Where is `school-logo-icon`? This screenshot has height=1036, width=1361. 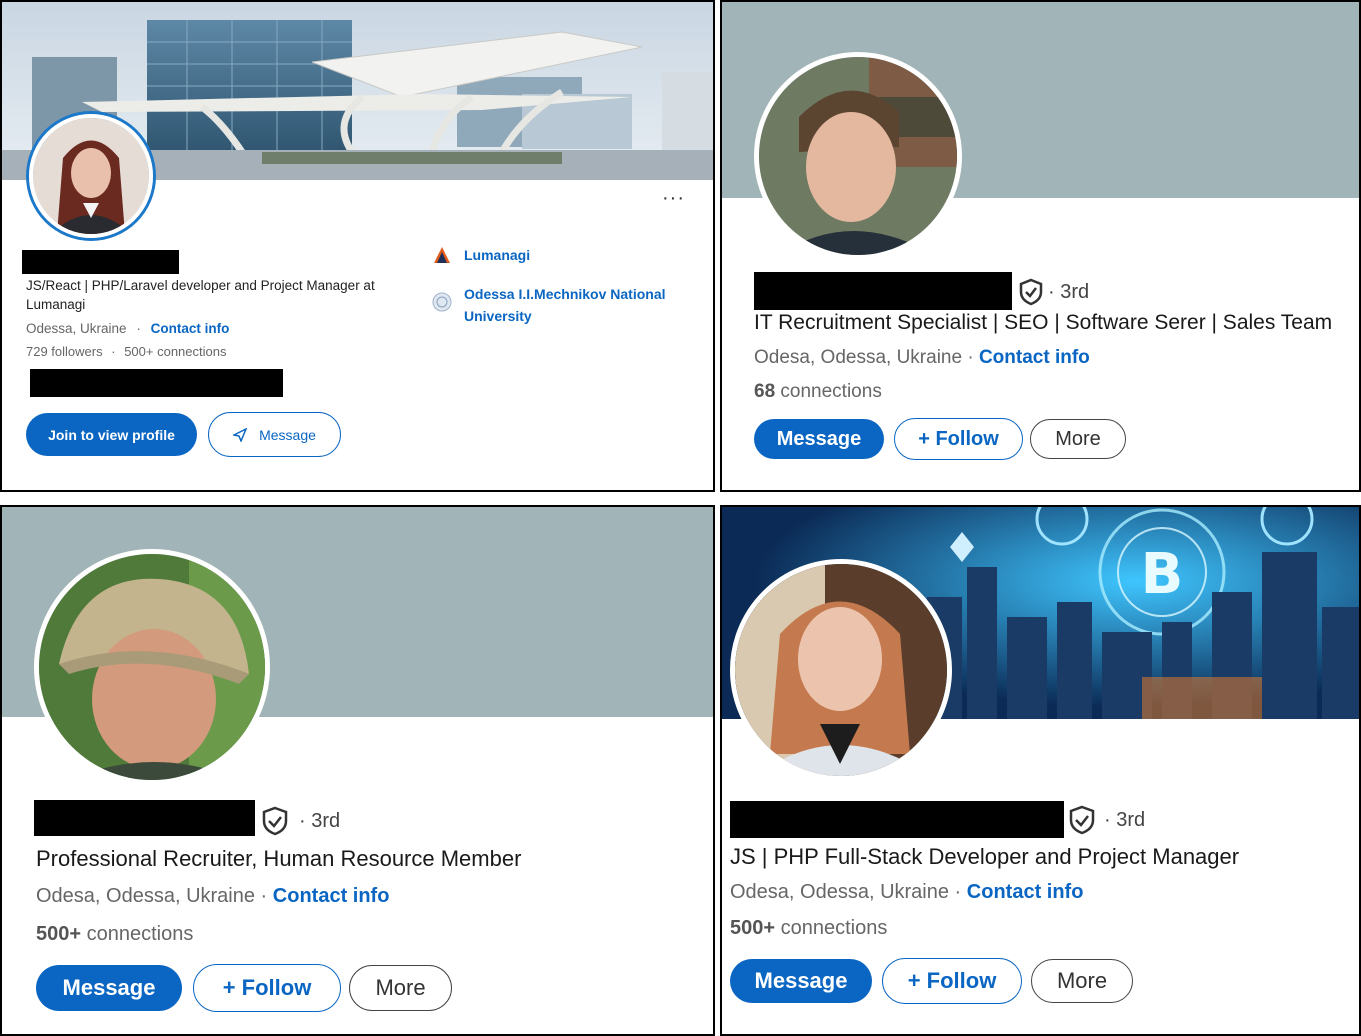
school-logo-icon is located at coordinates (442, 302).